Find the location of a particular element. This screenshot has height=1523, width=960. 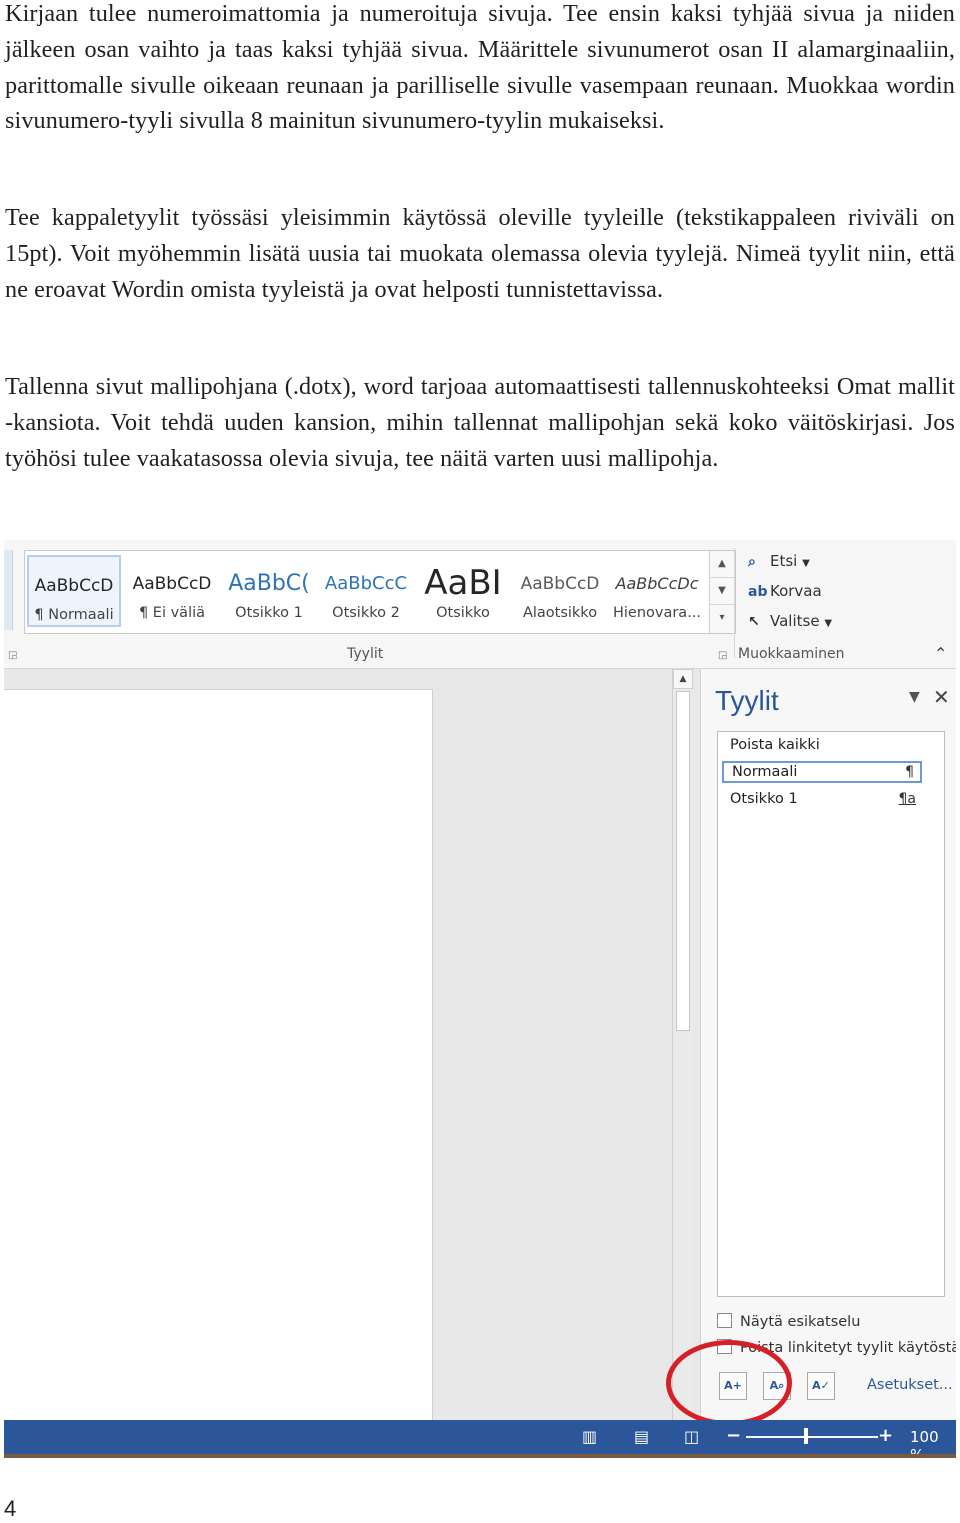

replace-icon: ab is located at coordinates (758, 592).